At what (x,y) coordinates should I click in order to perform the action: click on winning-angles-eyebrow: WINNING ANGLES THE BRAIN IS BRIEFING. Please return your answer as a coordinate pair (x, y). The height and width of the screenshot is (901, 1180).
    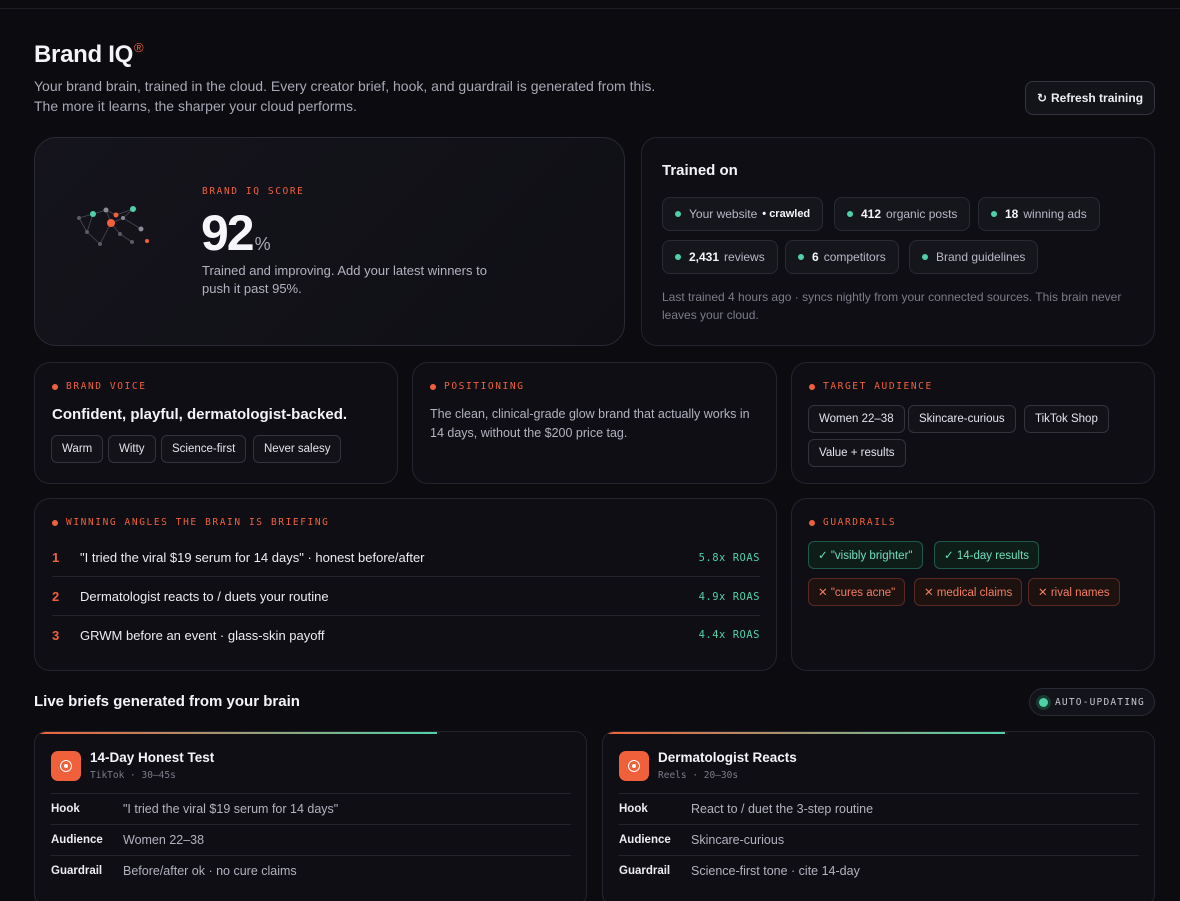
    Looking at the image, I should click on (191, 522).